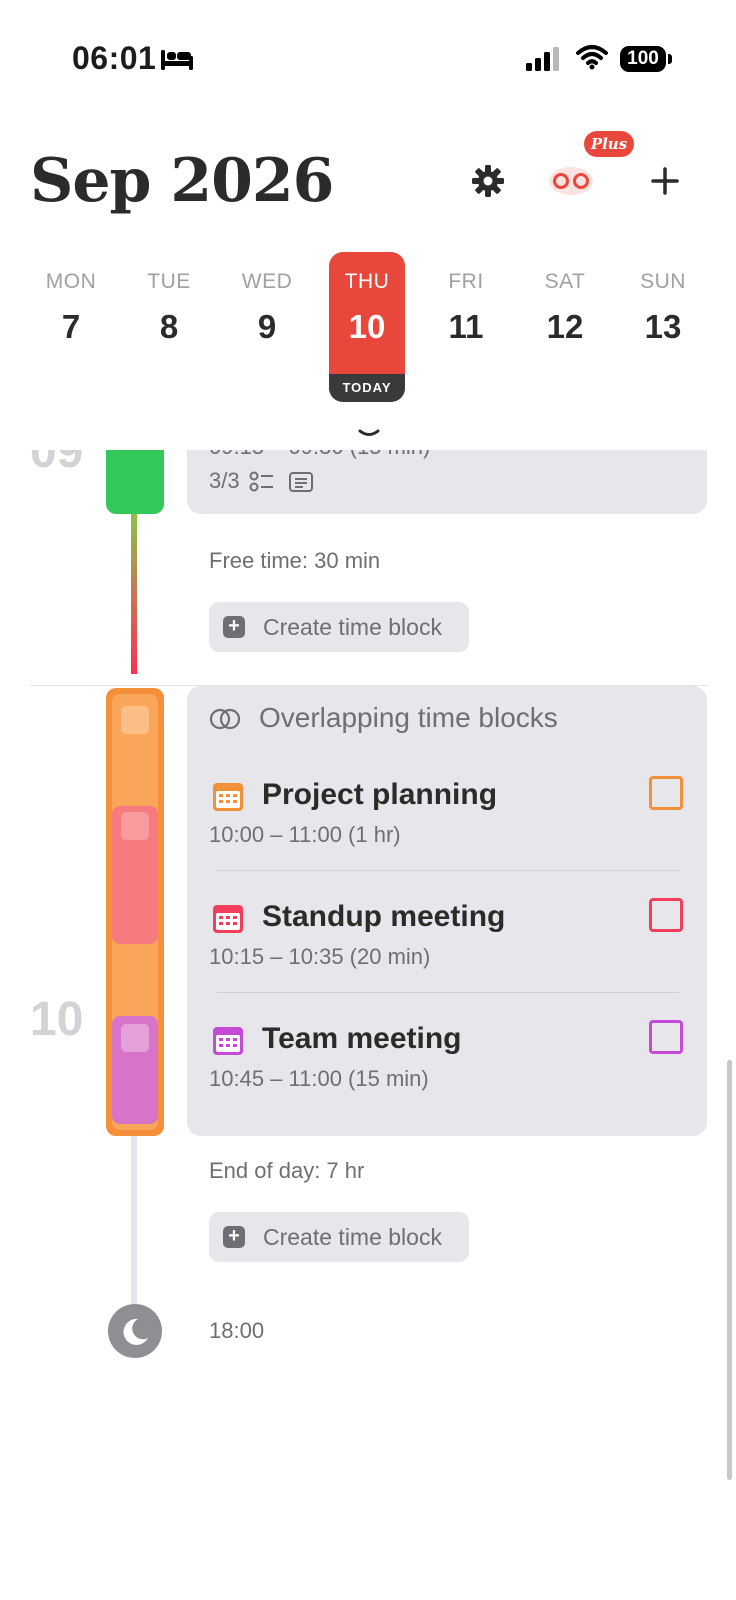  I want to click on timeline-connector-end, so click(134, 1221).